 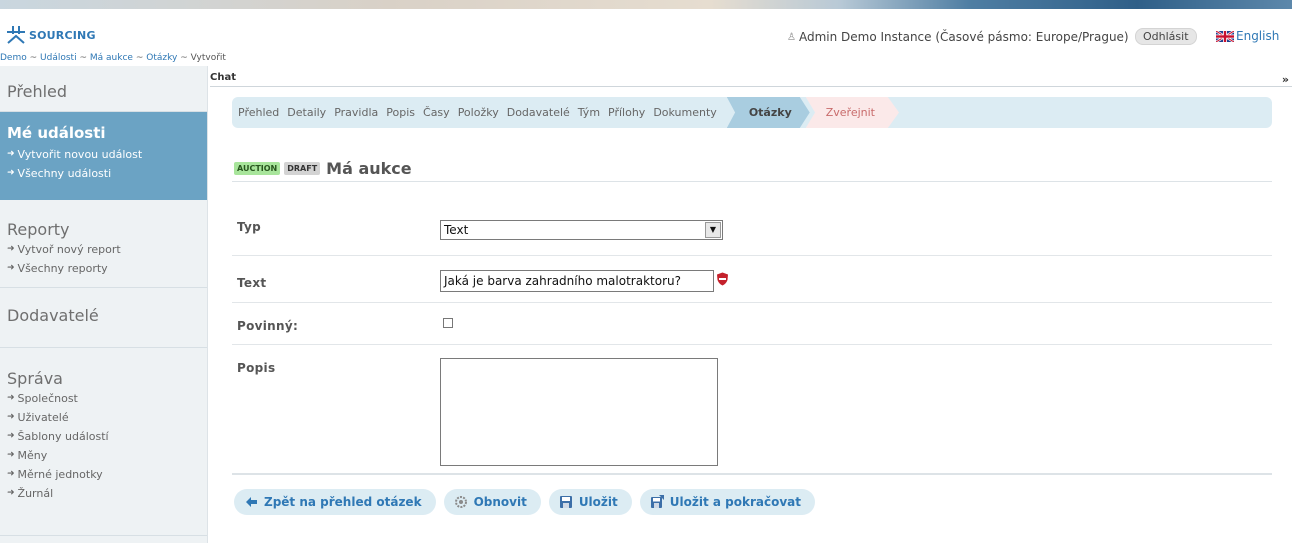 What do you see at coordinates (103, 398) in the screenshot?
I see `sidebar-link-company: ➜ Společnost` at bounding box center [103, 398].